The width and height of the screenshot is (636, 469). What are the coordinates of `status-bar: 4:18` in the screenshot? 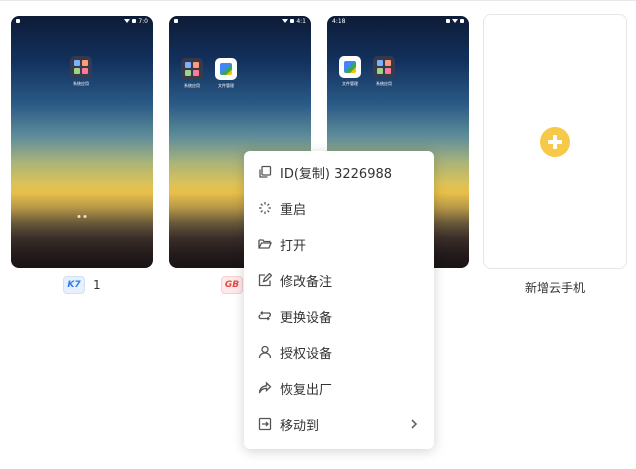 It's located at (398, 21).